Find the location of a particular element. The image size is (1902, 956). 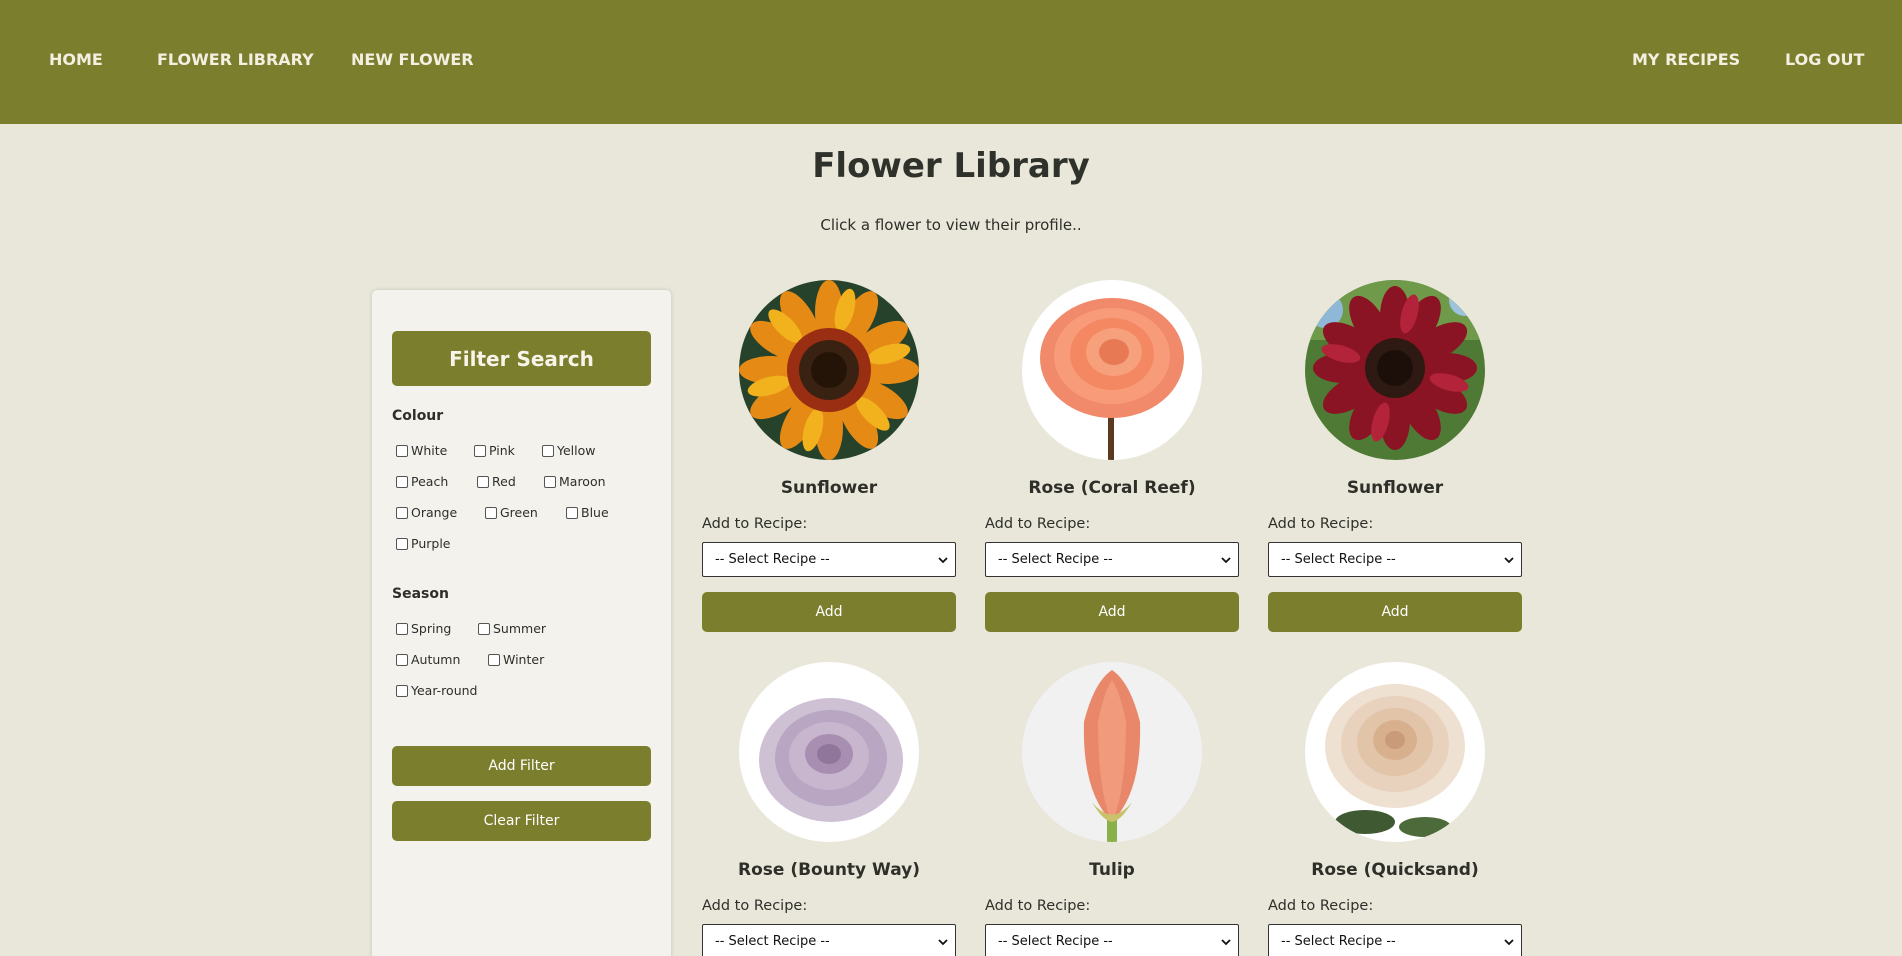

checkbox-label: Pink is located at coordinates (502, 450).